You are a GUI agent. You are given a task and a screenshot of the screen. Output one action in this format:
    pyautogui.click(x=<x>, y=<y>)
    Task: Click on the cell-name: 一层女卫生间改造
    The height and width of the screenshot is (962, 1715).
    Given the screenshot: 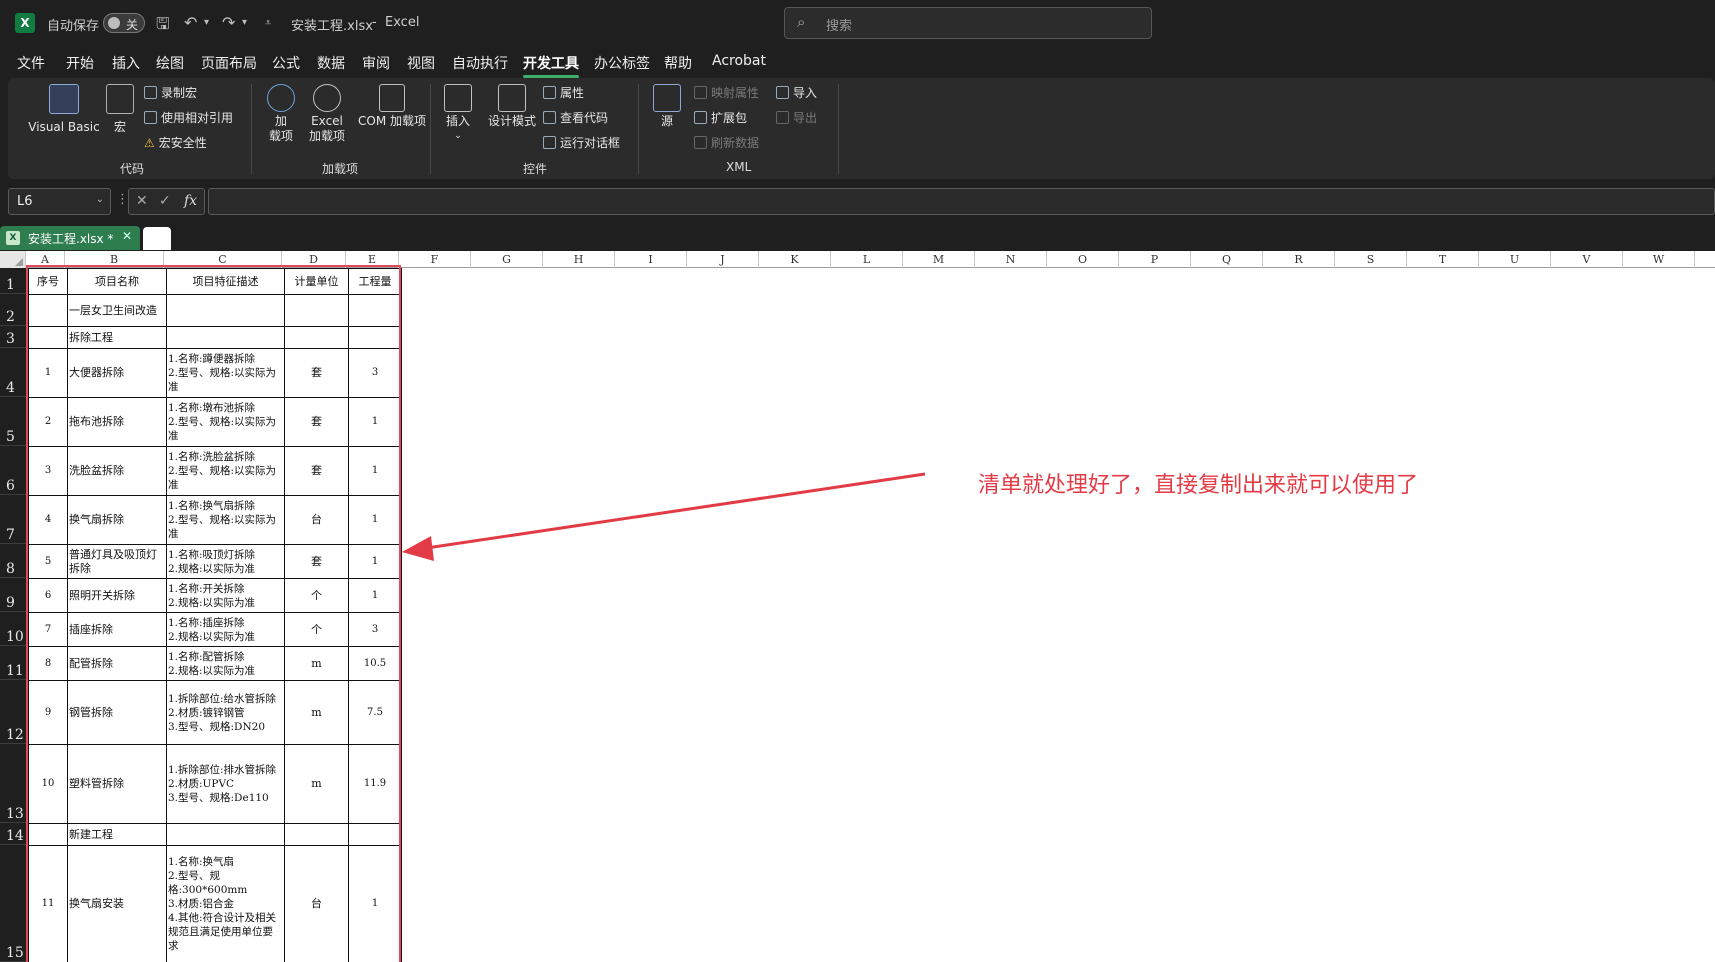 What is the action you would take?
    pyautogui.click(x=117, y=310)
    